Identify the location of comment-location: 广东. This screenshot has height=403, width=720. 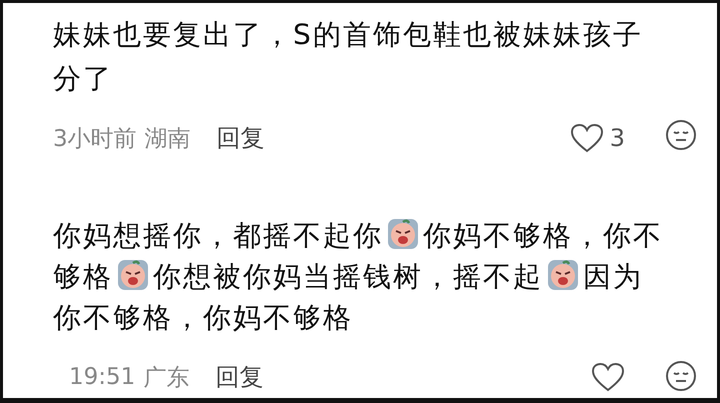
(166, 378).